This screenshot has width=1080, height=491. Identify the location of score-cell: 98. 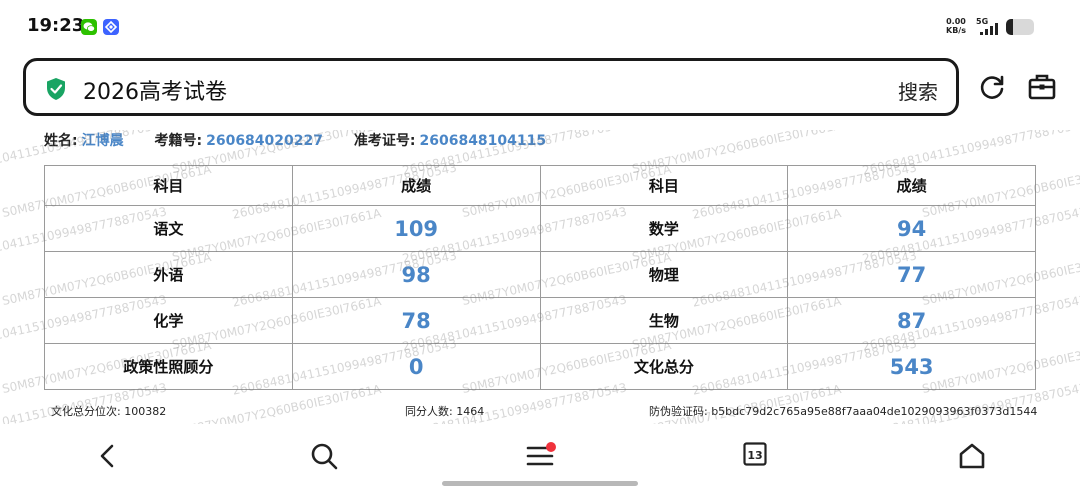
(416, 274).